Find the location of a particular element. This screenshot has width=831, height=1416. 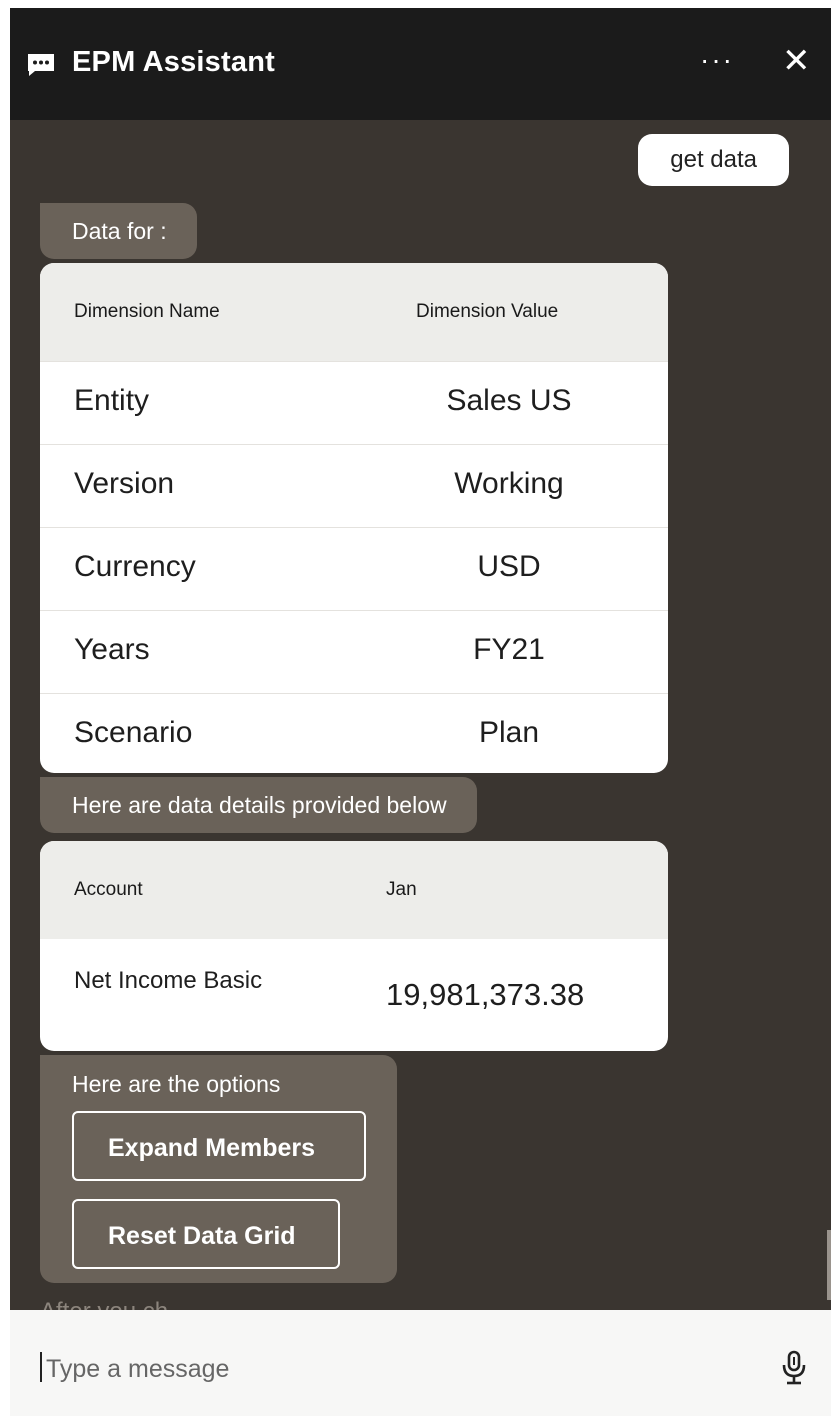

reset-data-grid-button: Reset Data Grid is located at coordinates (206, 1234).